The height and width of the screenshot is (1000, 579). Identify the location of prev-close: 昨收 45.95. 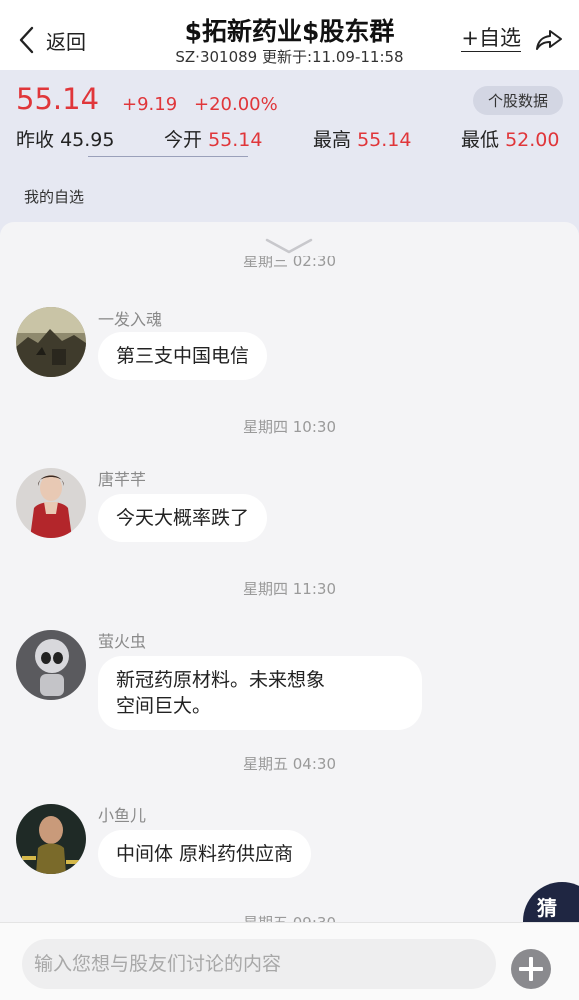
(65, 138).